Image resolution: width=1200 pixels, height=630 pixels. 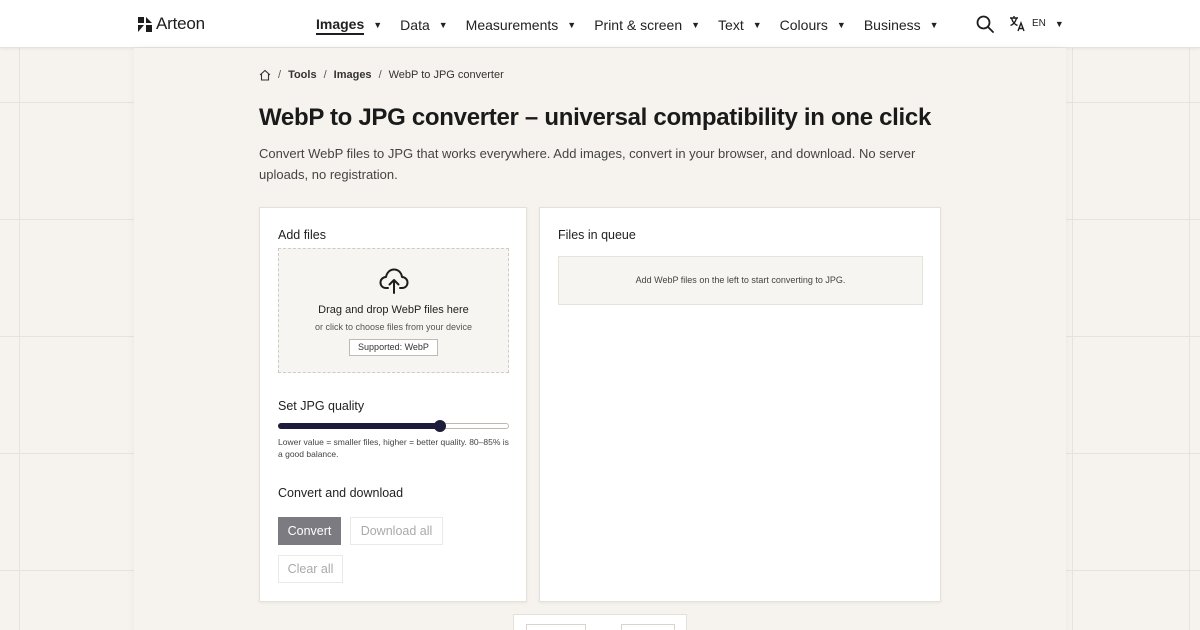 I want to click on search-icon, so click(x=985, y=24).